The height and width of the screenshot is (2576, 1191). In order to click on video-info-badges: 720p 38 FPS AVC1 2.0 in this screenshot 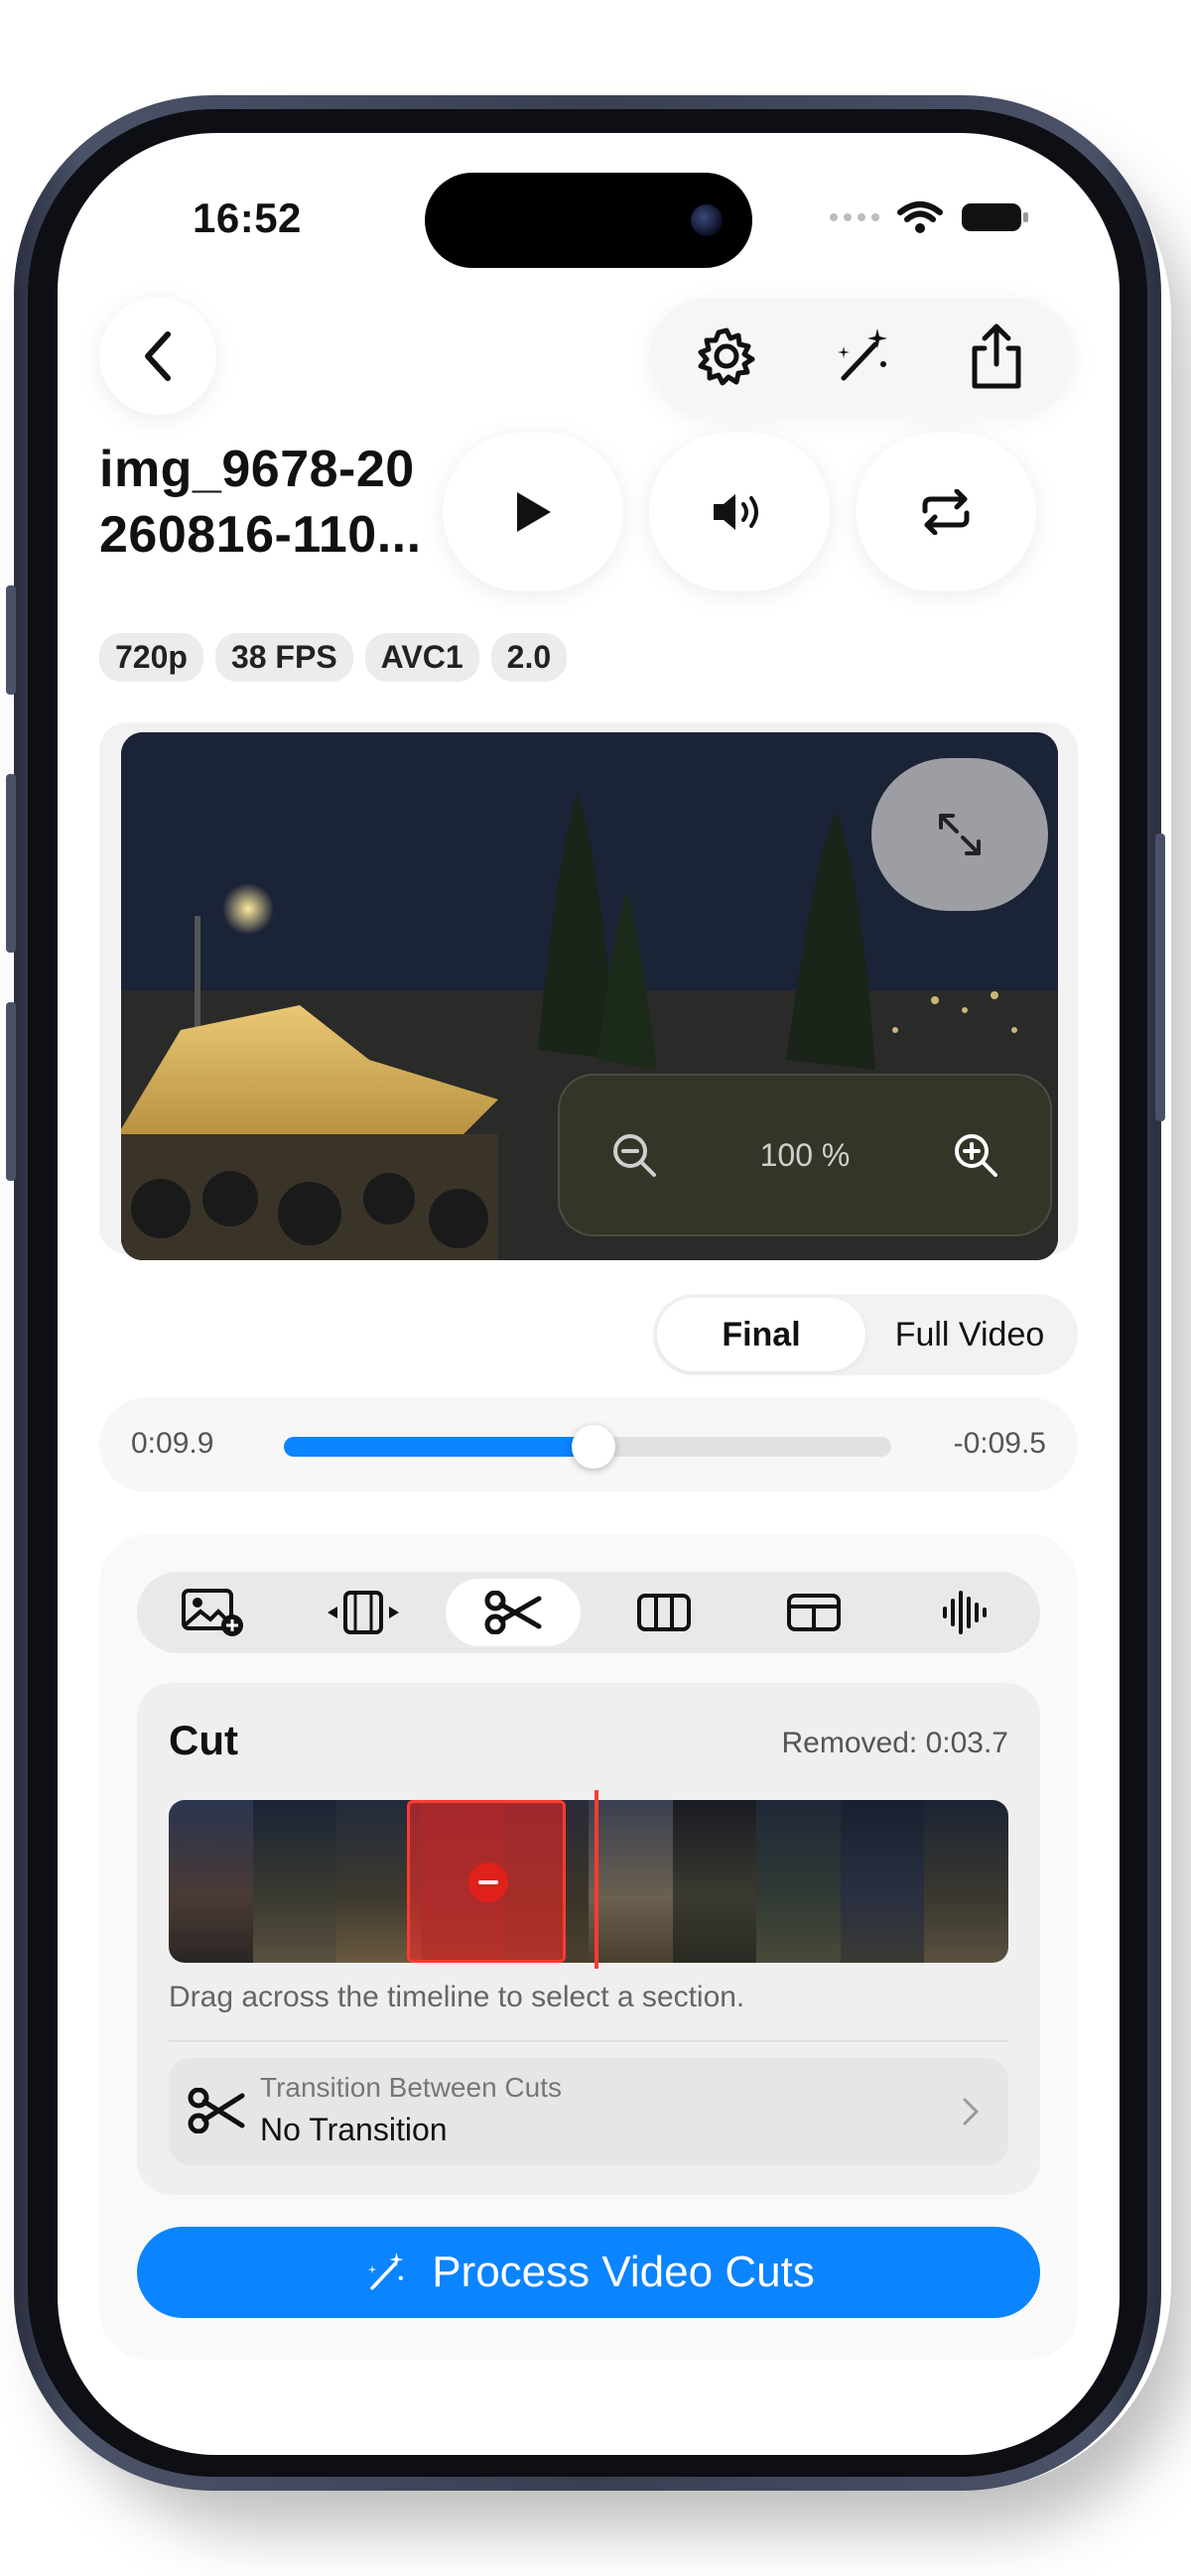, I will do `click(333, 658)`.